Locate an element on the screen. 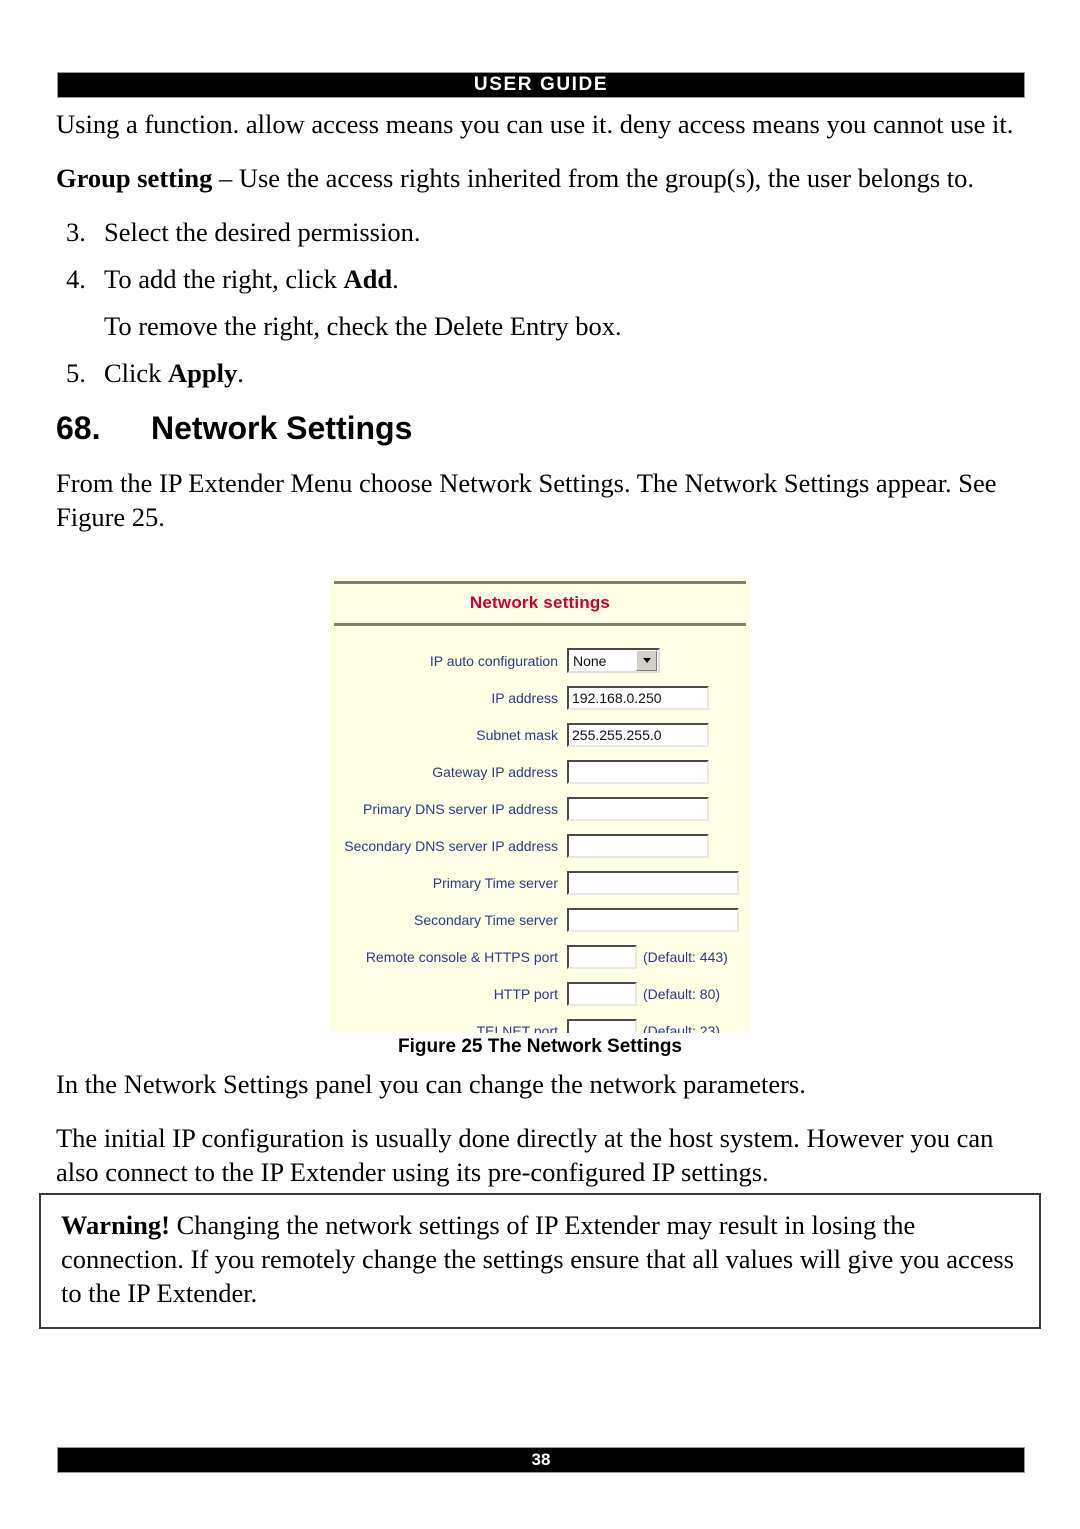  header-title: USER GUIDE is located at coordinates (541, 84).